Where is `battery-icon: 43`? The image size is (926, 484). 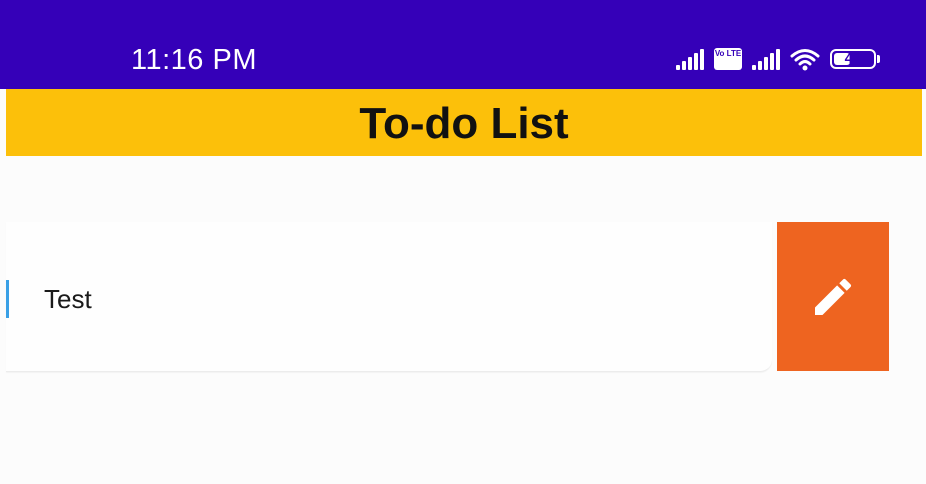 battery-icon: 43 is located at coordinates (853, 59).